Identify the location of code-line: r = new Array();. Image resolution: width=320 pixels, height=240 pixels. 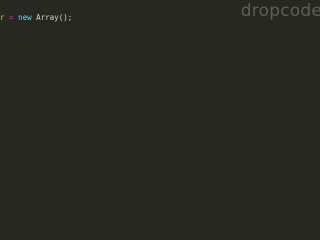
(36, 18).